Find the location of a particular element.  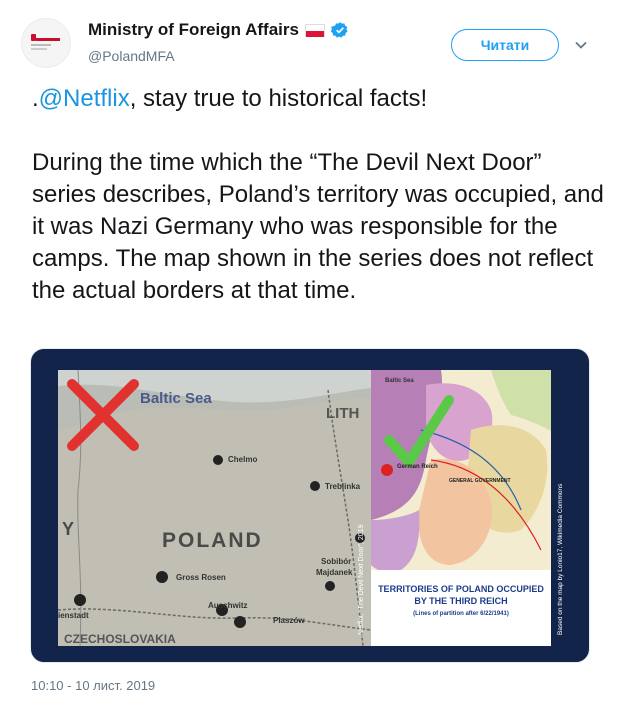

name-row: Ministry of Foreign Affairs is located at coordinates (218, 30).